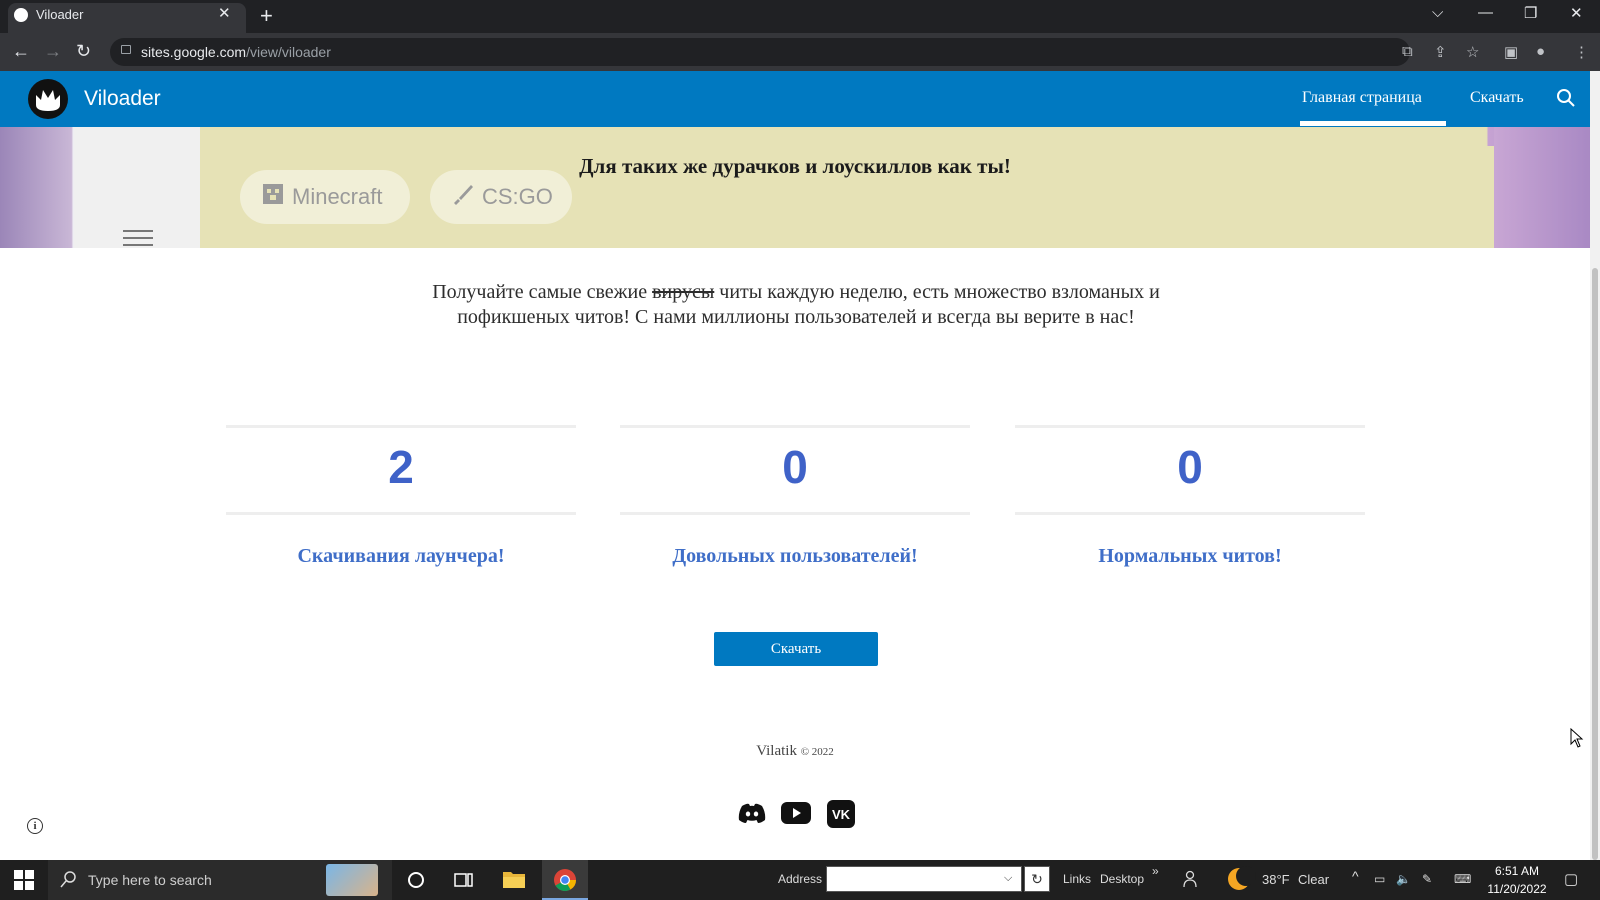  What do you see at coordinates (1581, 52) in the screenshot?
I see `chrome-menu-icon: ⋮` at bounding box center [1581, 52].